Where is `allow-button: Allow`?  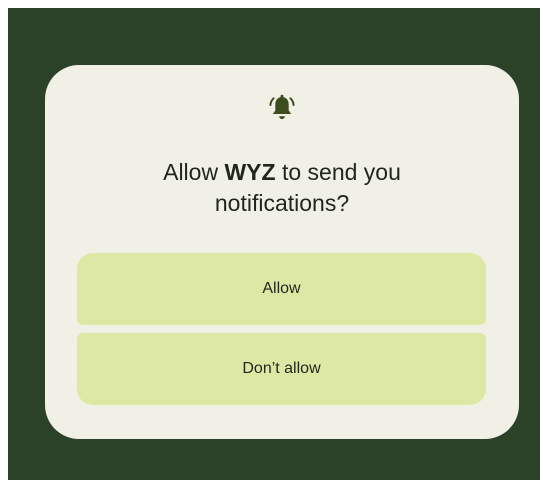 allow-button: Allow is located at coordinates (281, 289).